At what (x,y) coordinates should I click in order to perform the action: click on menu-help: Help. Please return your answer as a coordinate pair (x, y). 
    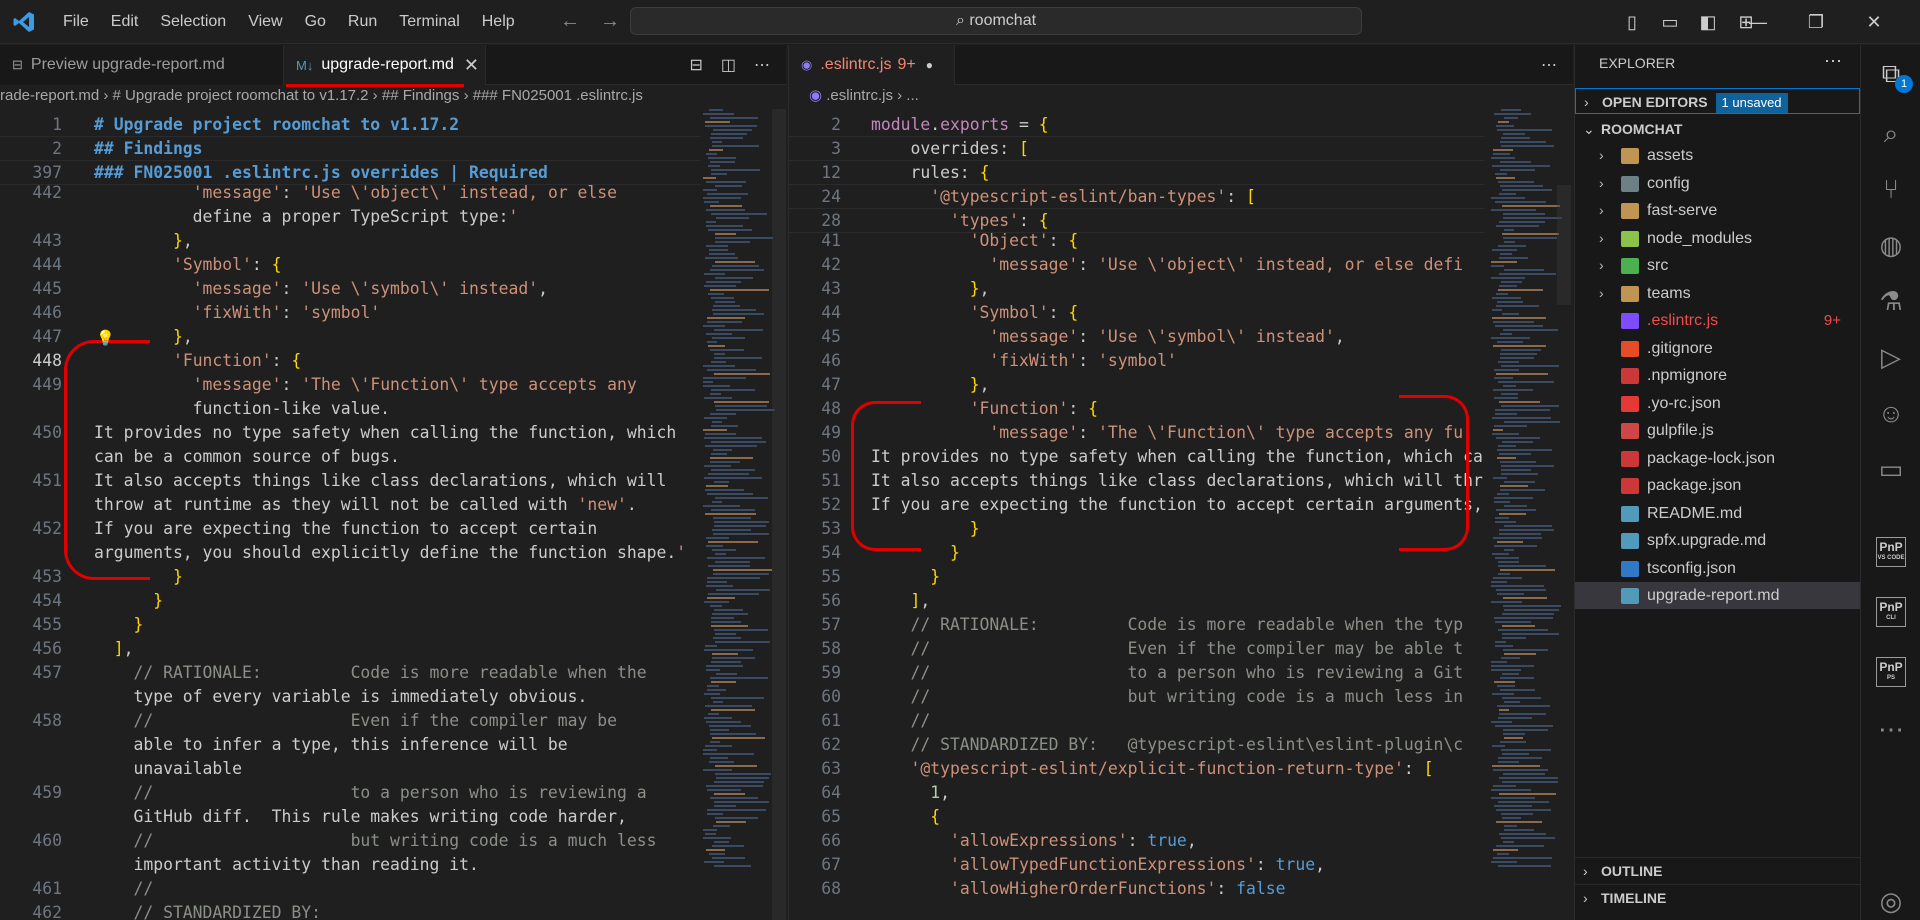
    Looking at the image, I should click on (498, 22).